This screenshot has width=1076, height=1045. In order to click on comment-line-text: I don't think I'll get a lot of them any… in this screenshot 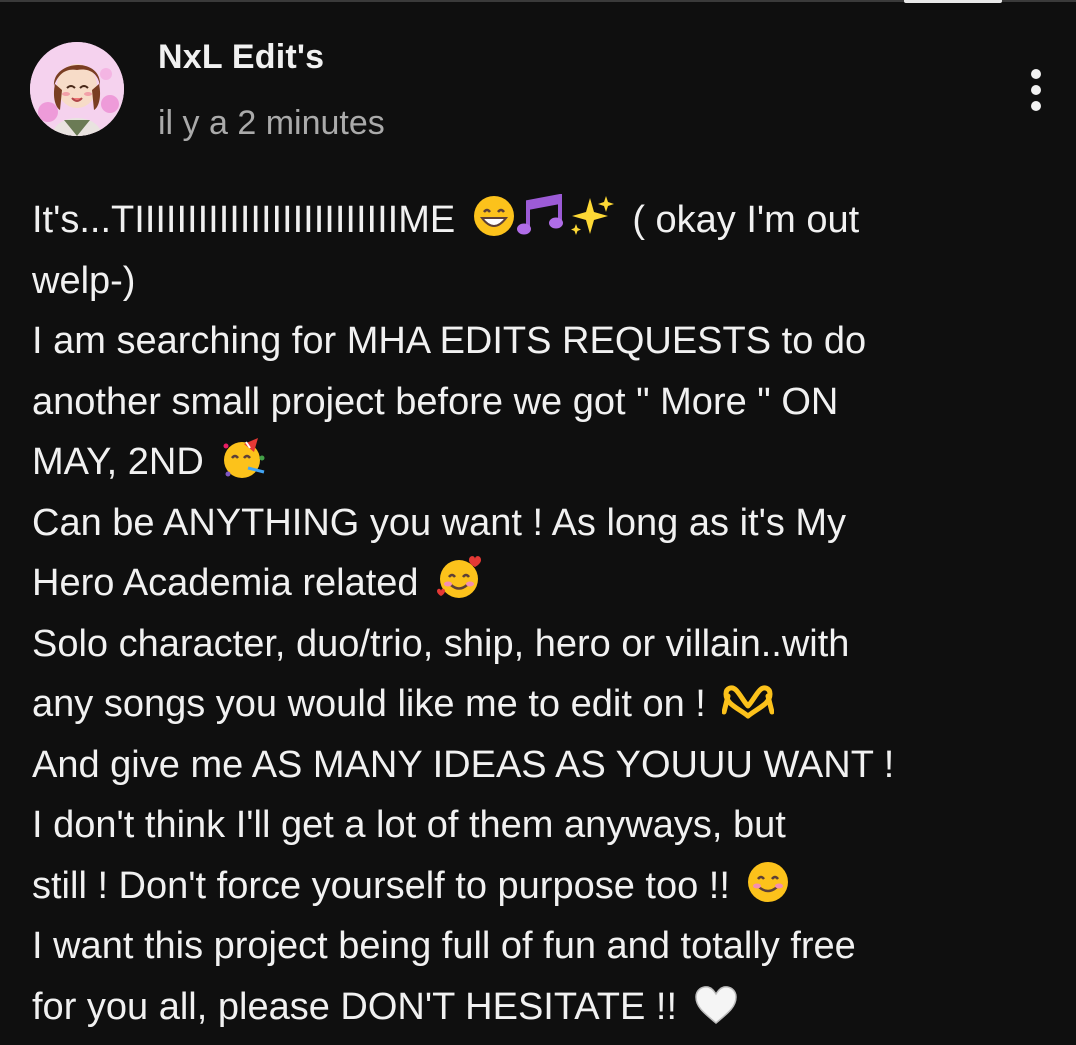, I will do `click(409, 825)`.